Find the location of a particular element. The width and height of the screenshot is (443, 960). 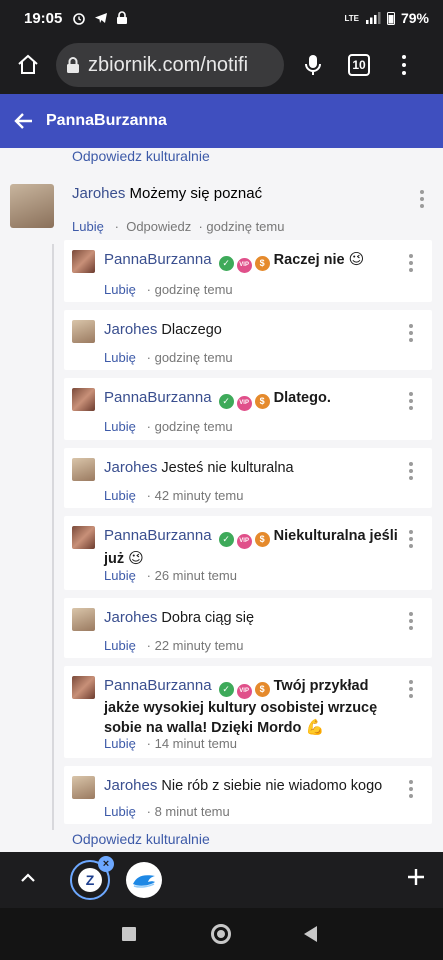

app-header: PannaBurzanna is located at coordinates (221, 121).